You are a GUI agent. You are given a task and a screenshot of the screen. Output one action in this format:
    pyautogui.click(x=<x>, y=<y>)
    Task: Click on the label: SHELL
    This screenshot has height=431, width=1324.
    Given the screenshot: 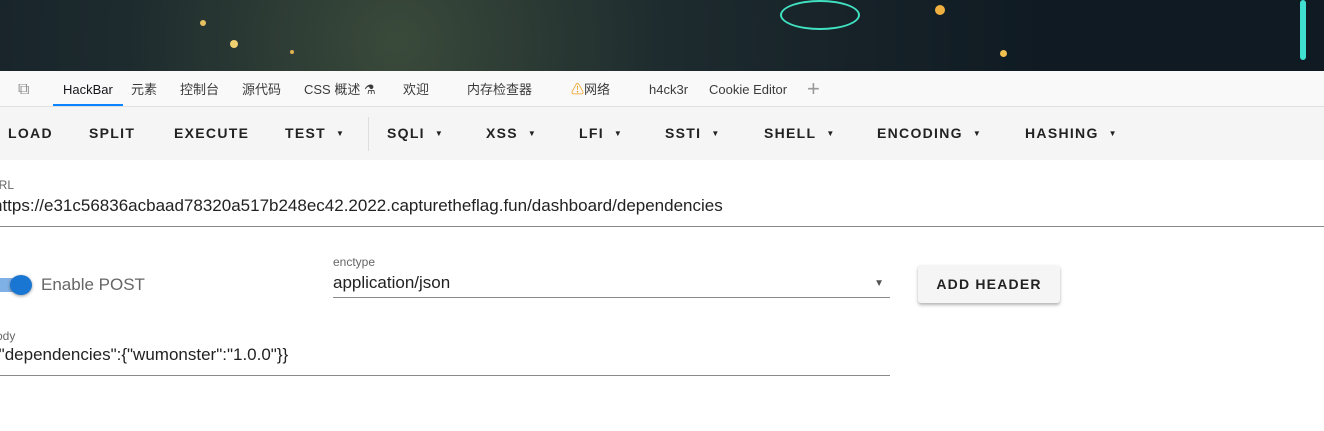 What is the action you would take?
    pyautogui.click(x=790, y=133)
    